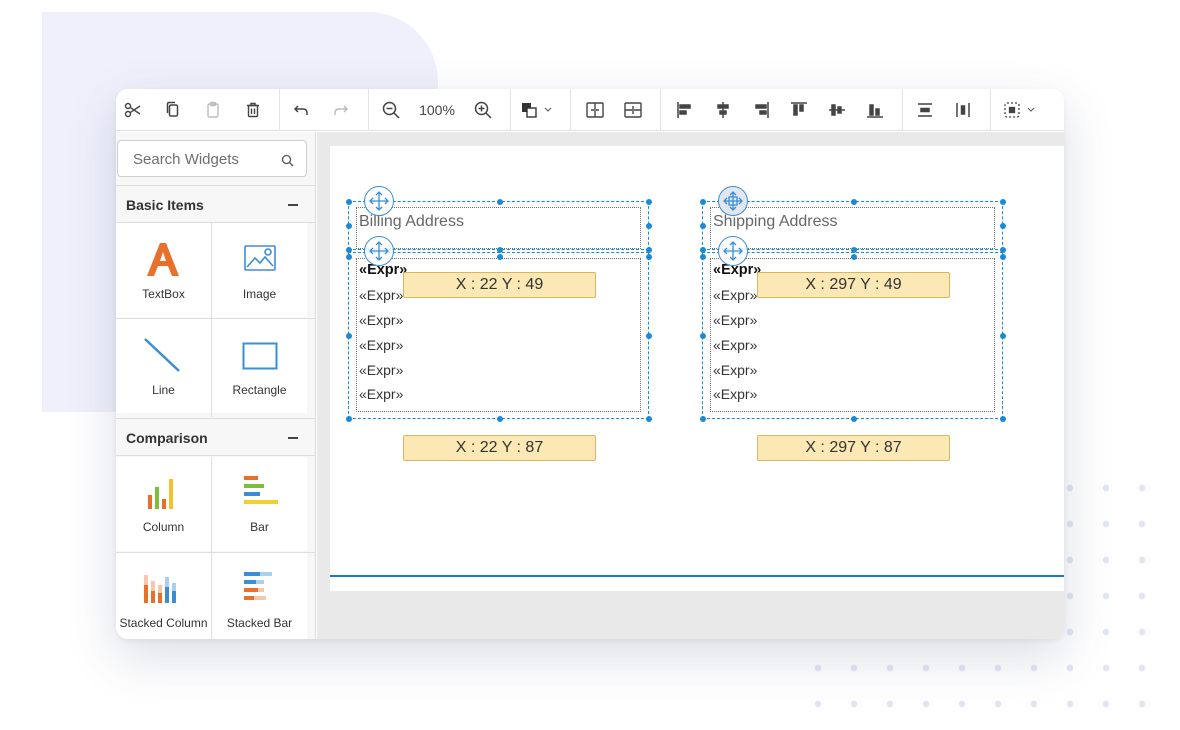 This screenshot has height=730, width=1180. What do you see at coordinates (259, 294) in the screenshot?
I see `widget-label: Image` at bounding box center [259, 294].